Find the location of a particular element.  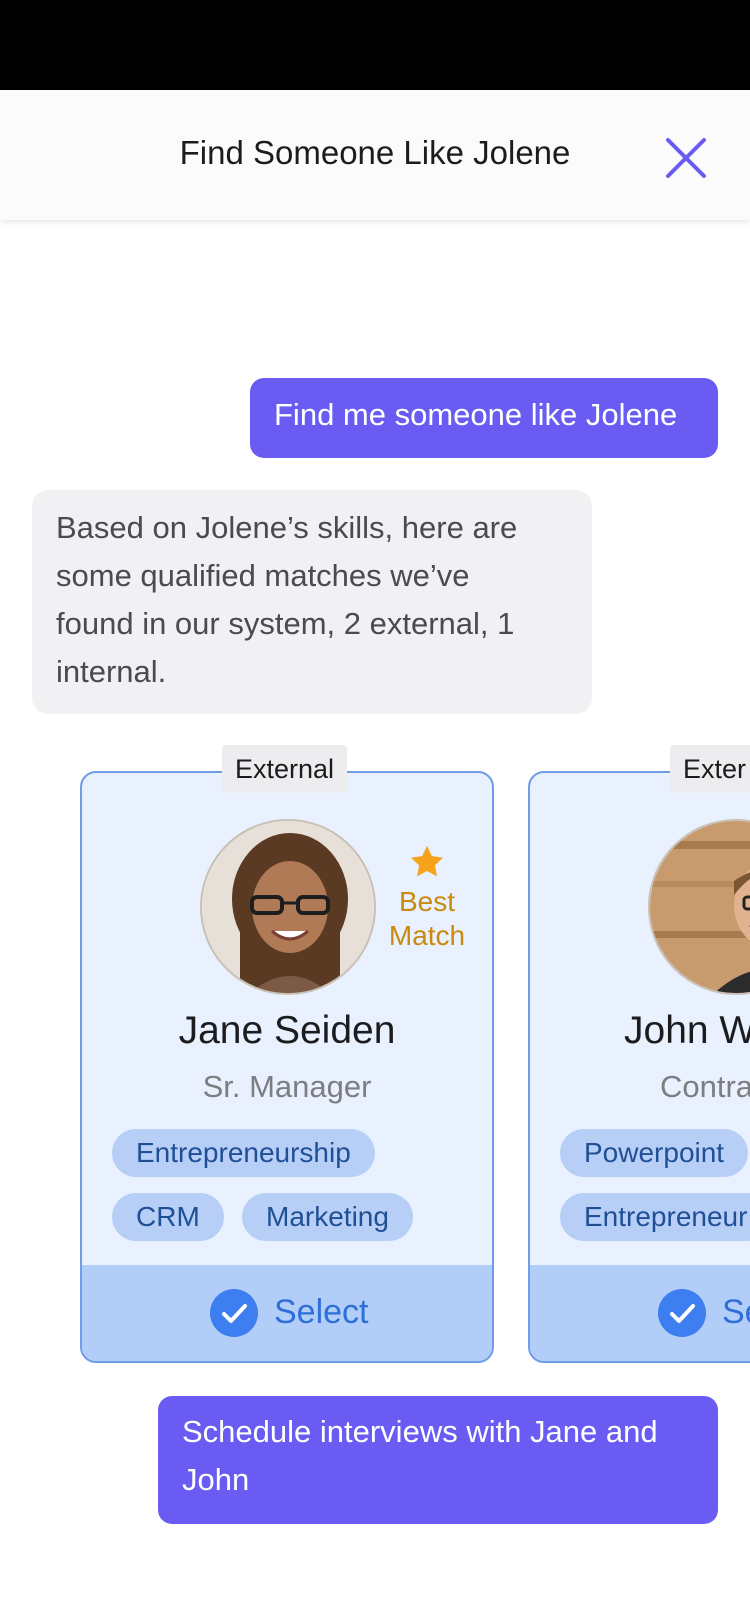

user-message-bubble: Schedule interviews with Jane and John is located at coordinates (438, 1460).